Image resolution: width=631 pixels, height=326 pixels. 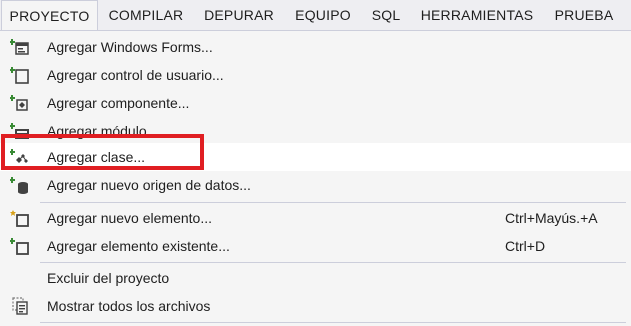 I want to click on data-source-icon, so click(x=19, y=185).